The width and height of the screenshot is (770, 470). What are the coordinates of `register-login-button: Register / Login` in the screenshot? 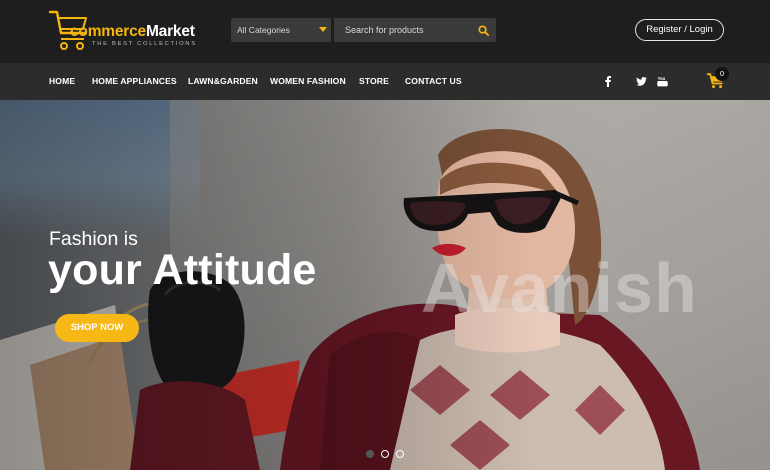 It's located at (679, 30).